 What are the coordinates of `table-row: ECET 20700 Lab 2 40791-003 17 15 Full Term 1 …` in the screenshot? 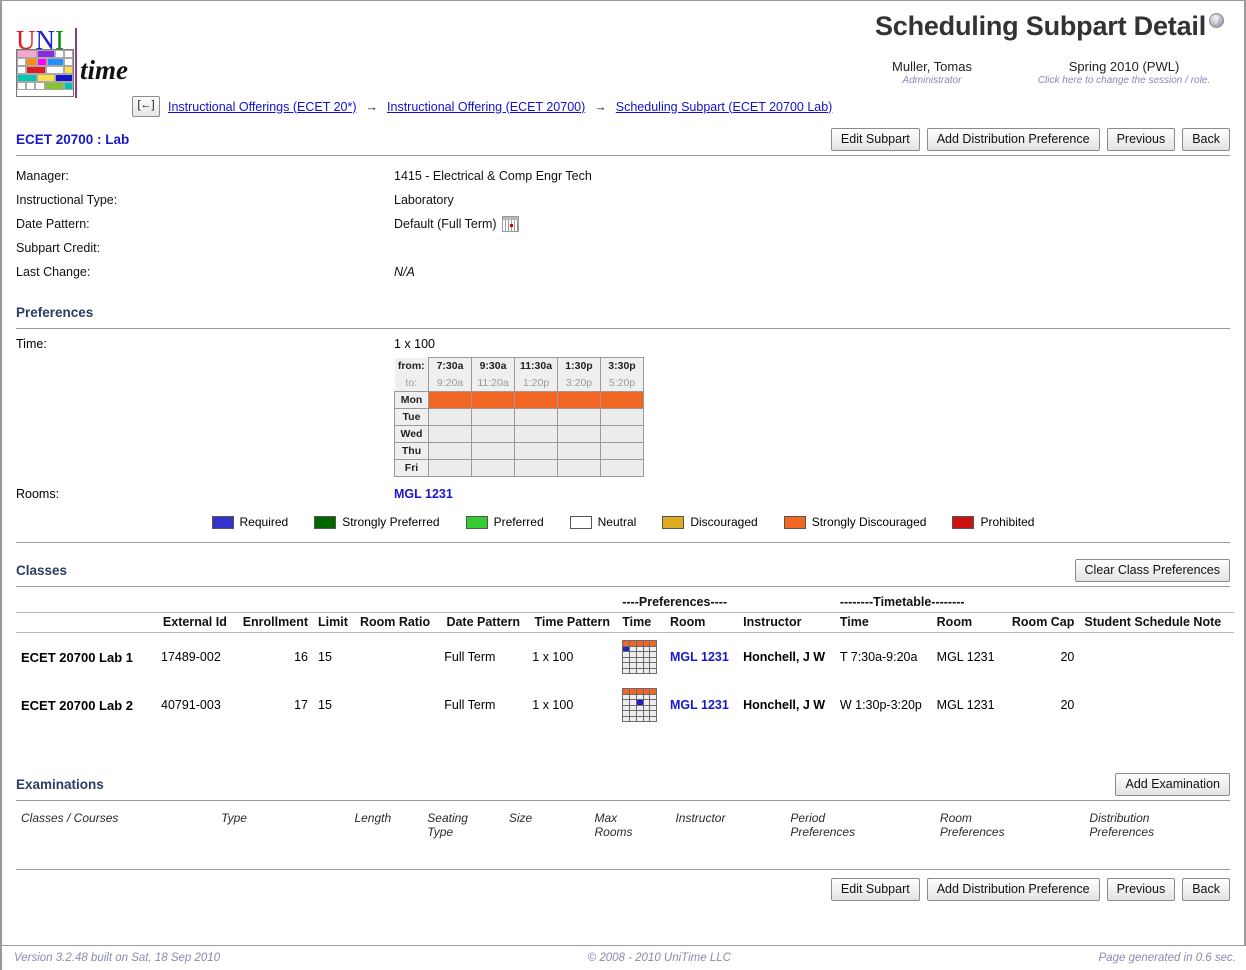 It's located at (625, 705).